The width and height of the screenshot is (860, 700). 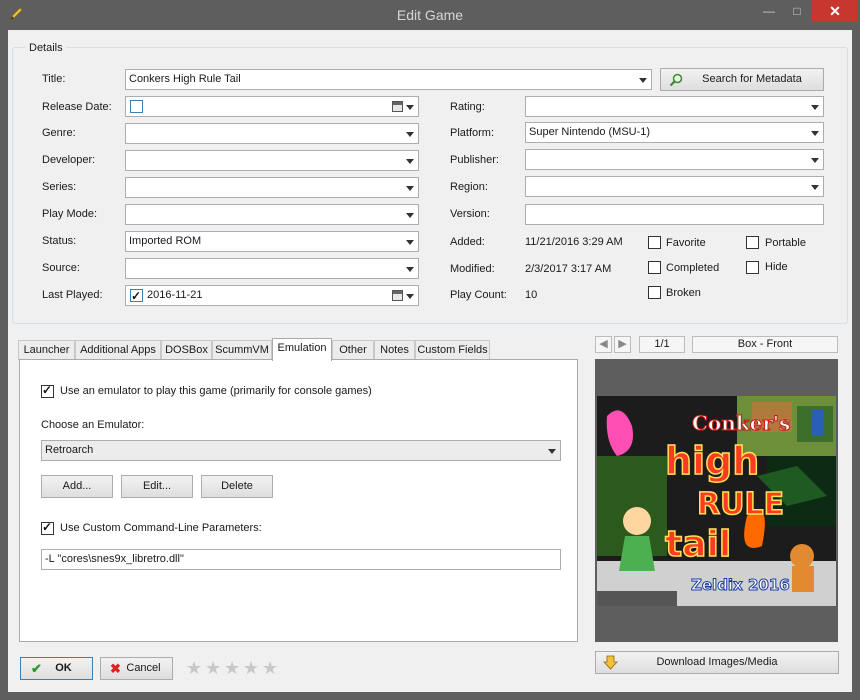 What do you see at coordinates (467, 107) in the screenshot?
I see `rating-label: Rating:` at bounding box center [467, 107].